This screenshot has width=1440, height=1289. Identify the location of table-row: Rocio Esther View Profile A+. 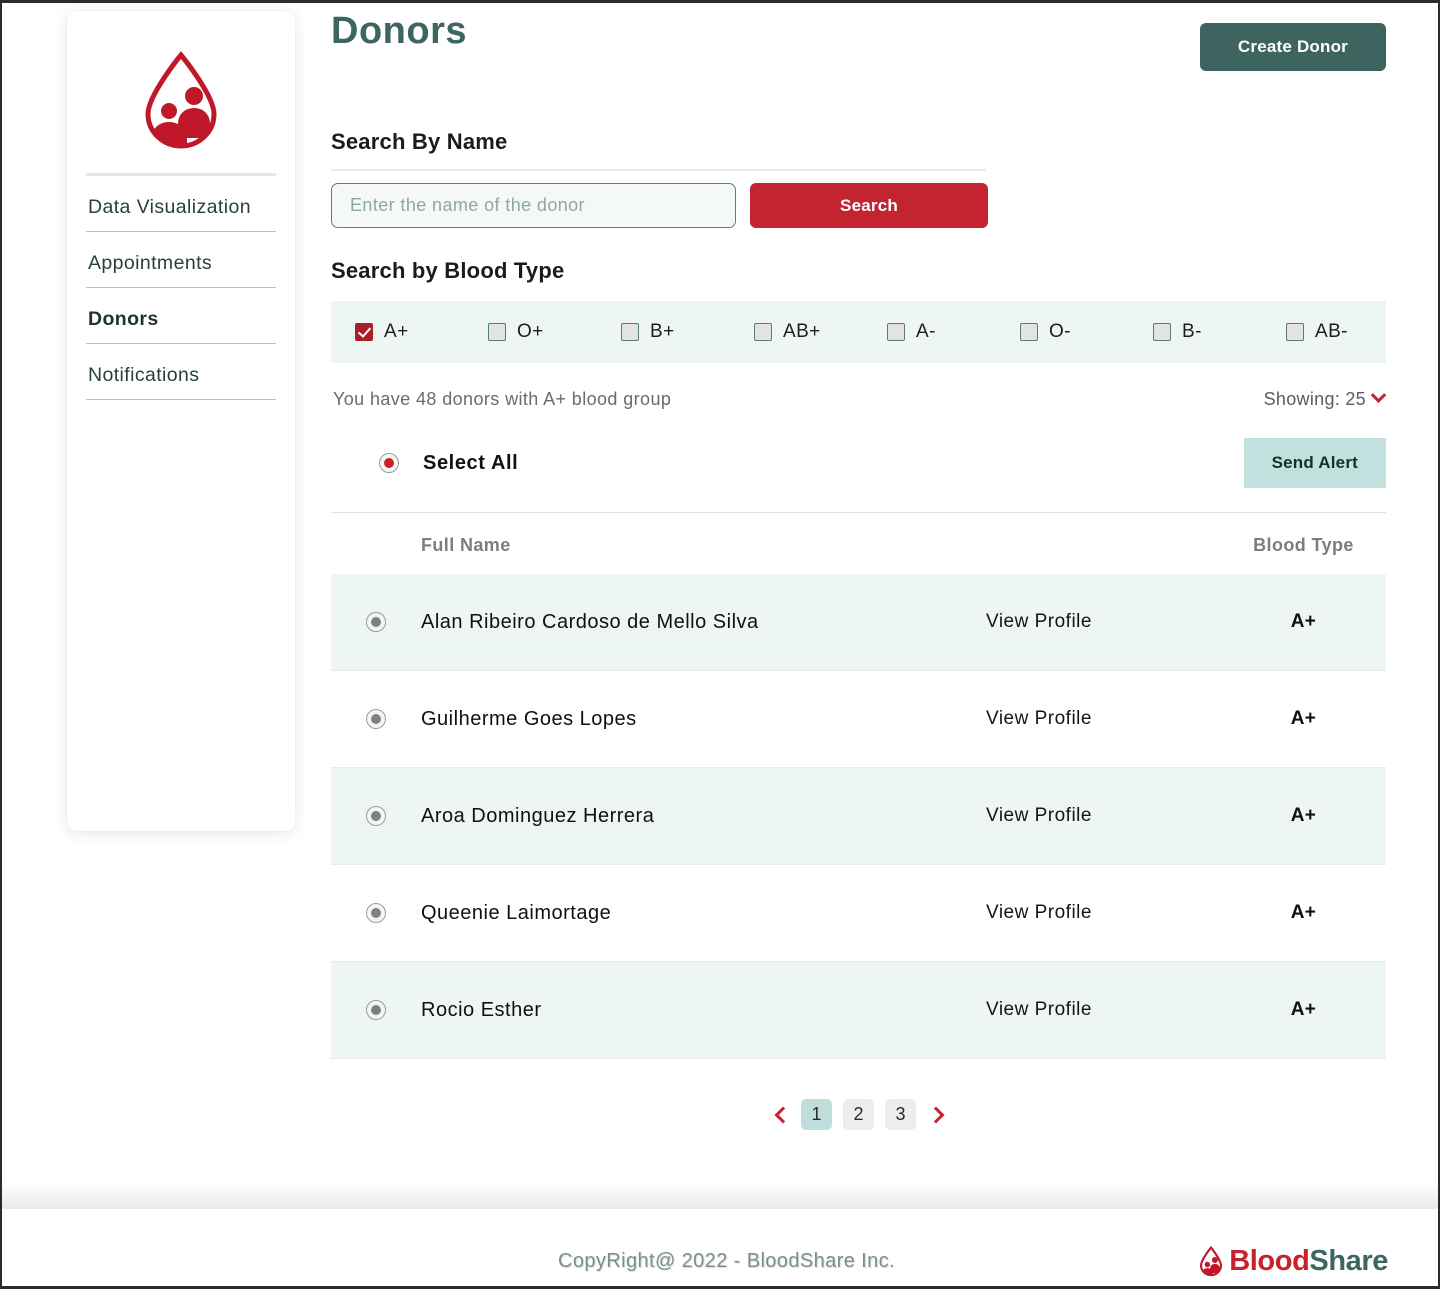
(858, 1010).